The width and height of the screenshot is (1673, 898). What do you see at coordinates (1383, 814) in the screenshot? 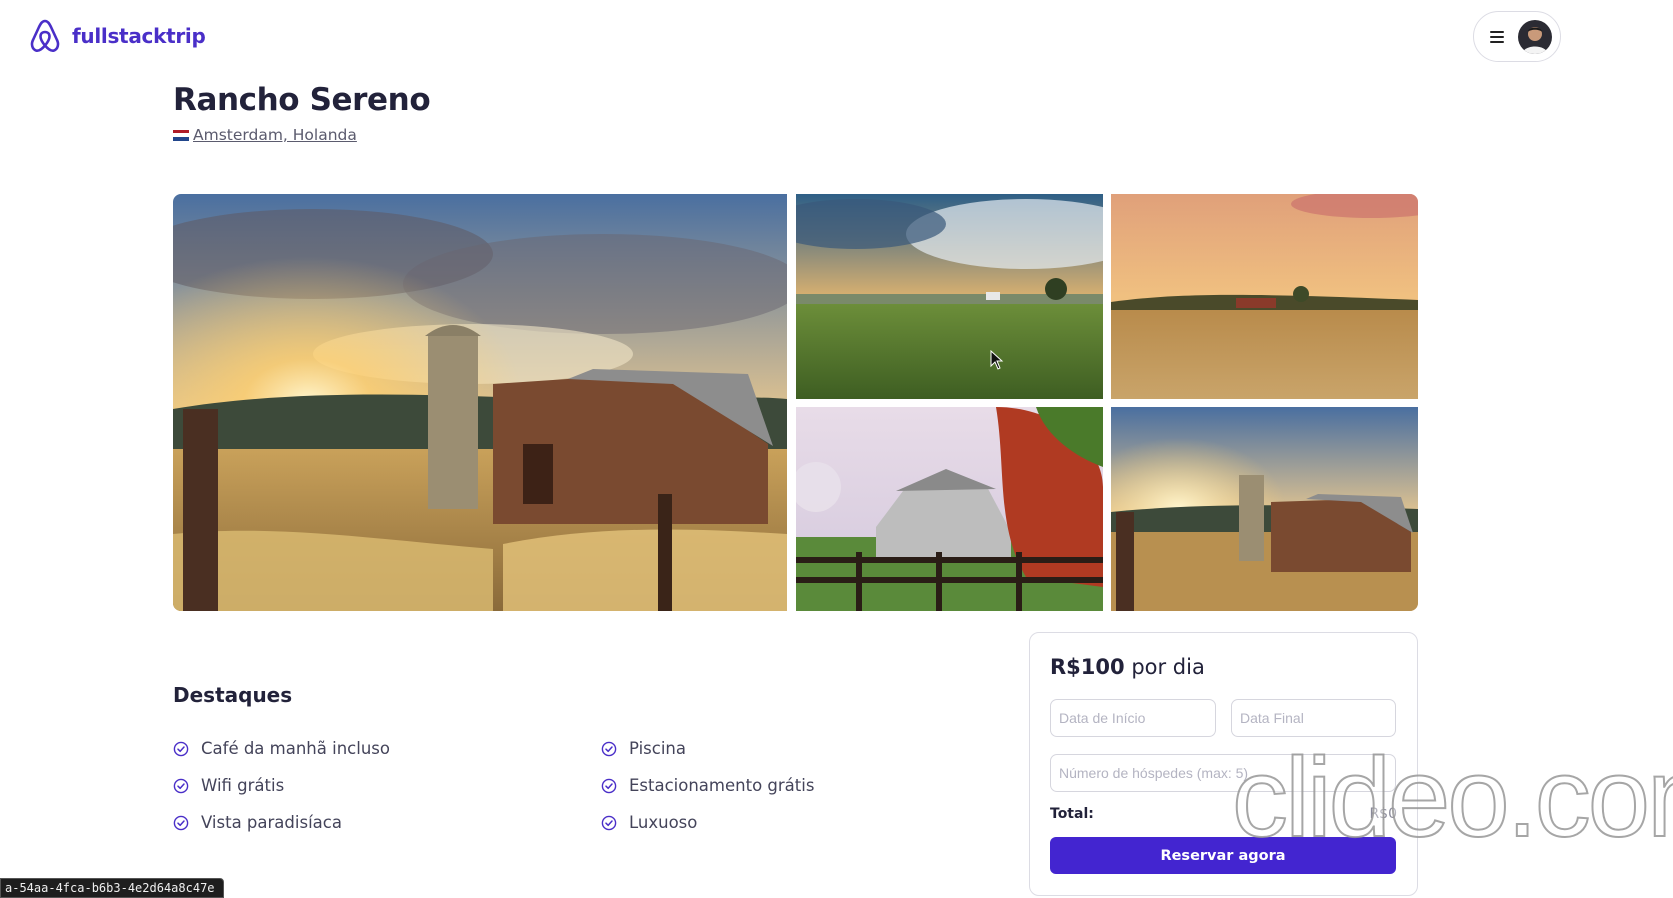
I see `total-value: R$0` at bounding box center [1383, 814].